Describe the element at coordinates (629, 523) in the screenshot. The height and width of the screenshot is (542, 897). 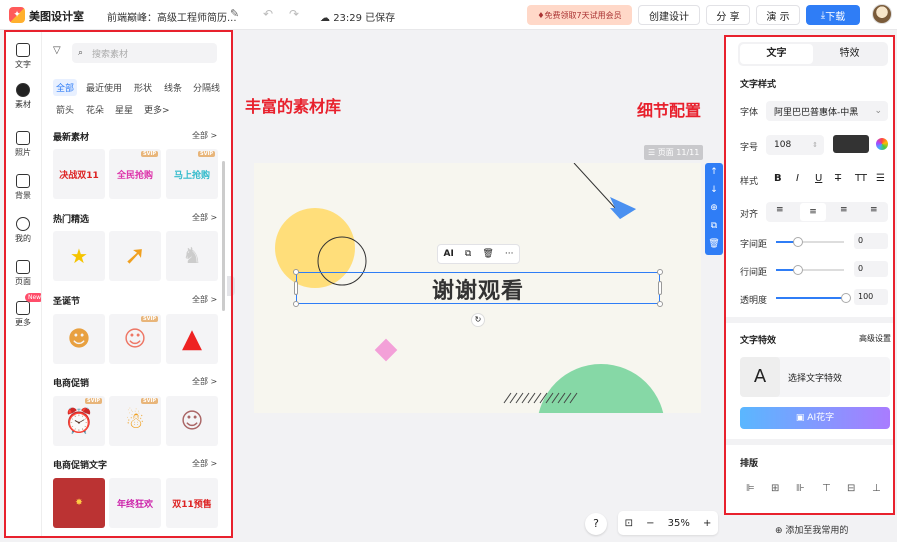
I see `fit-screen-icon: ⊡` at that location.